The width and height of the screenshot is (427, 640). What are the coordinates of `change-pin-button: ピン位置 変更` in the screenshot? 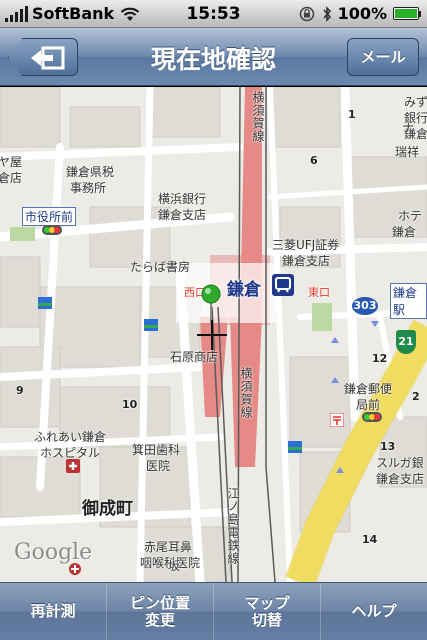 It's located at (159, 611).